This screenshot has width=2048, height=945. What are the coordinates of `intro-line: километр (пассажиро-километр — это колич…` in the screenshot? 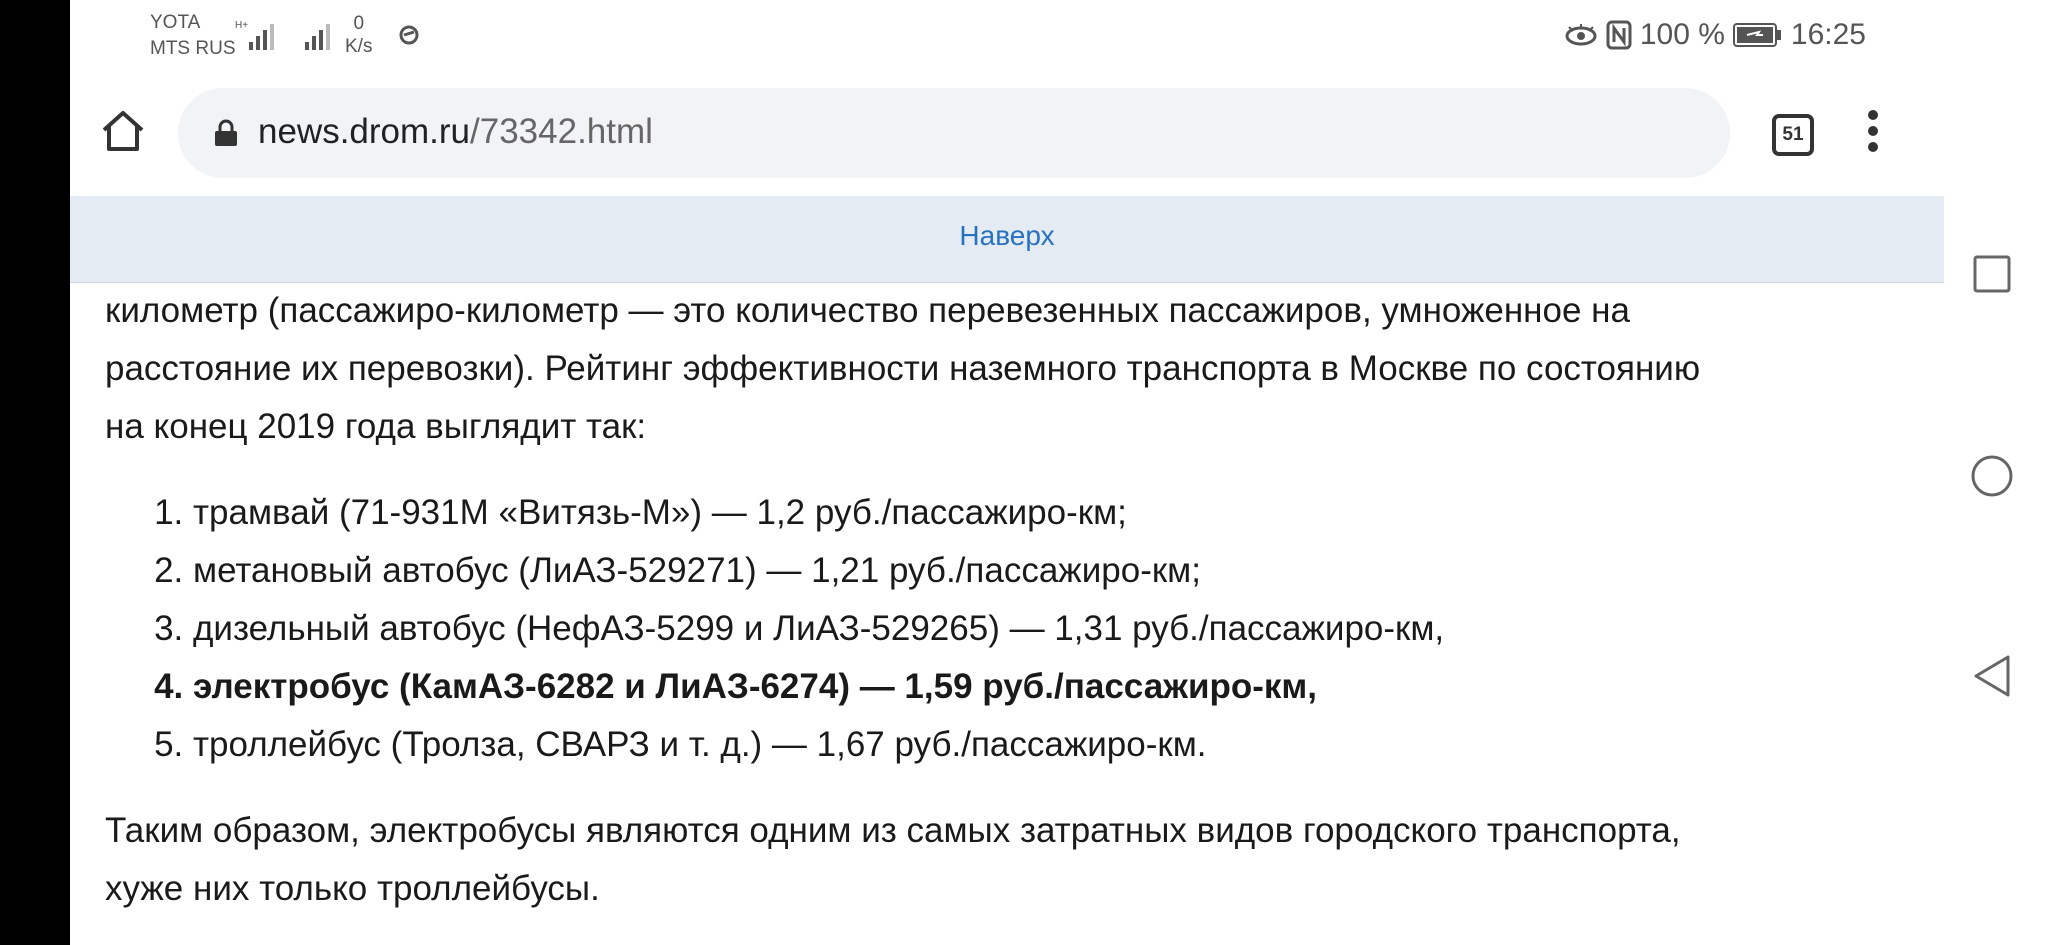 It's located at (867, 310).